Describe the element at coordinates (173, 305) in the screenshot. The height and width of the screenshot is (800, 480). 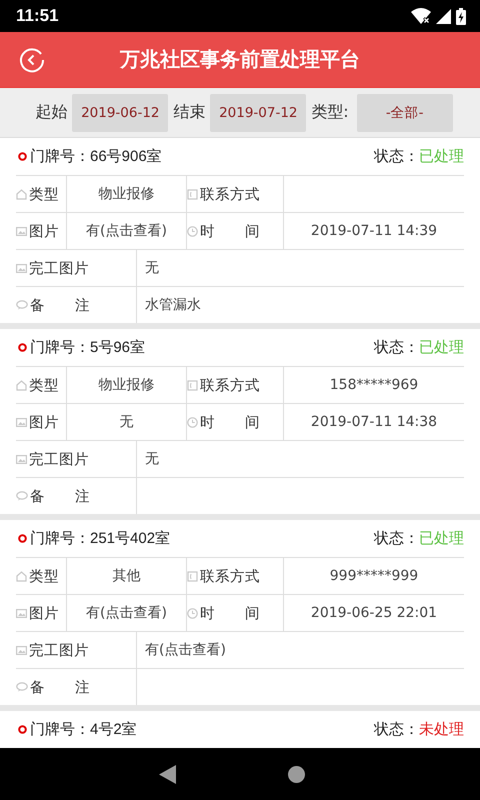
I see `field-value: 水管漏水` at that location.